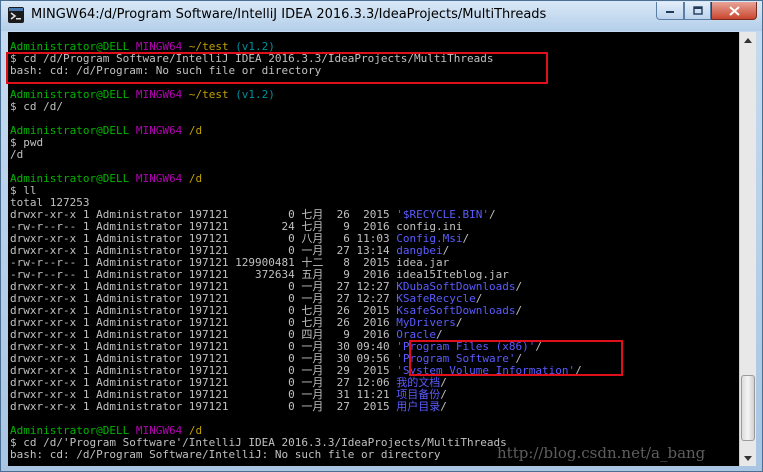  Describe the element at coordinates (747, 249) in the screenshot. I see `vertical-scrollbar` at that location.